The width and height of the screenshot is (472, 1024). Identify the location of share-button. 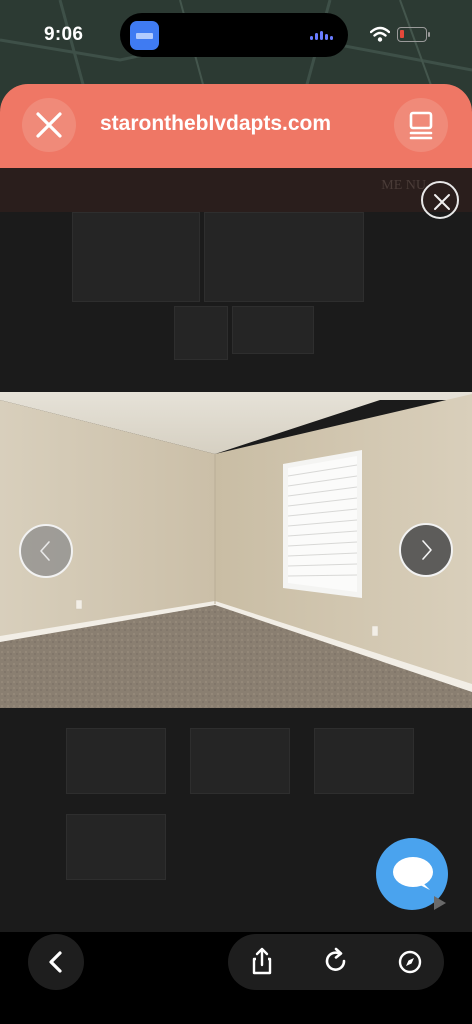
(262, 962).